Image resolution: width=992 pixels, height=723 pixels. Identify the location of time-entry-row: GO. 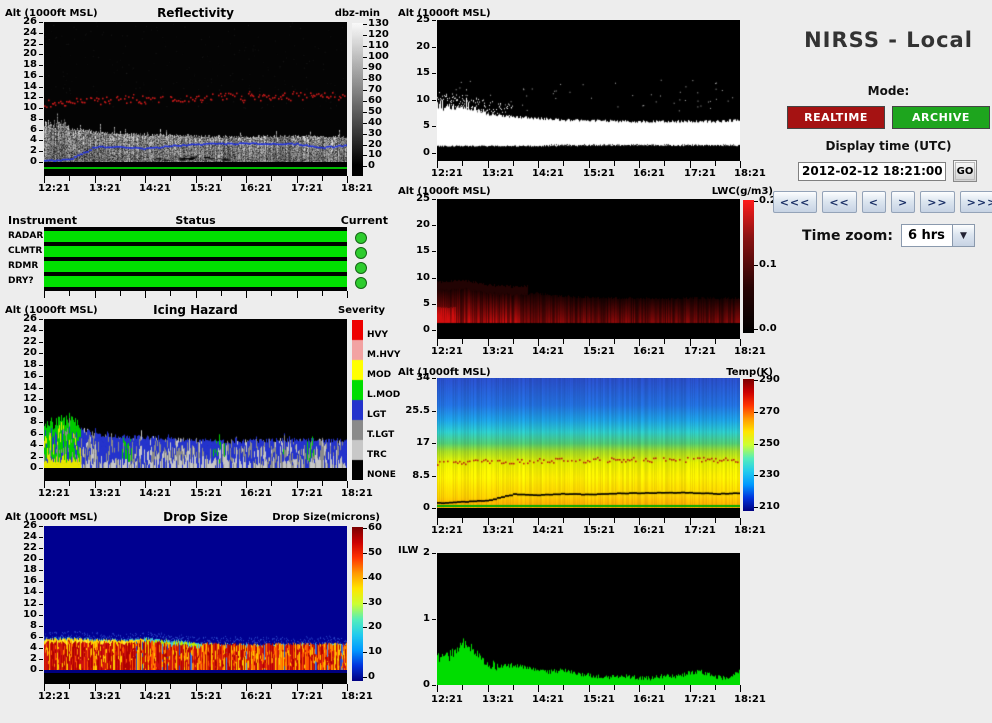
(887, 171).